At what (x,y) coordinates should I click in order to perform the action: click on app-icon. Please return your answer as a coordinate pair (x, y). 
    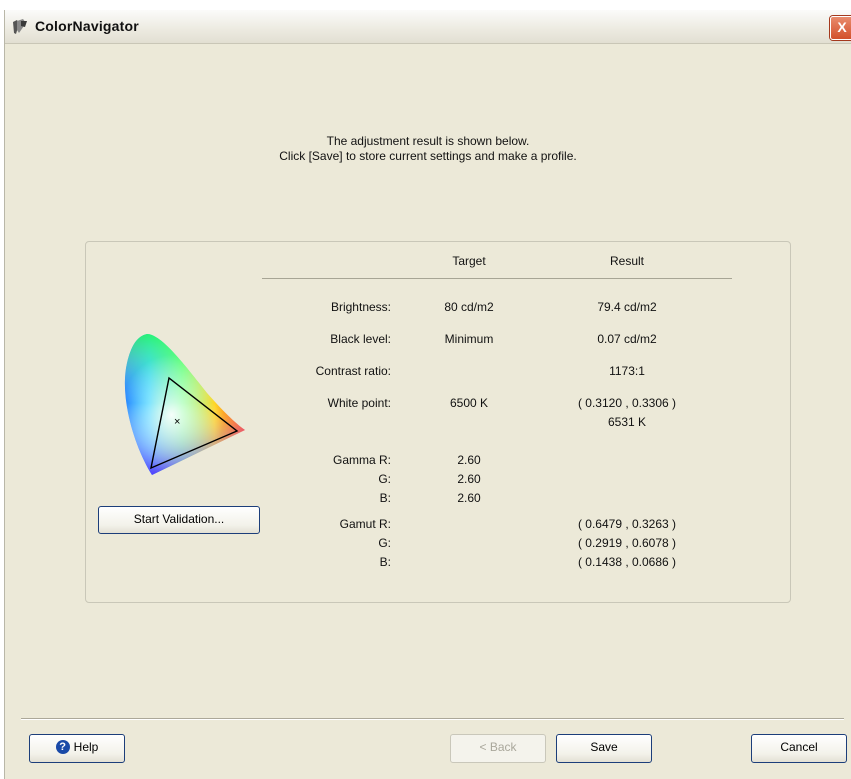
    Looking at the image, I should click on (20, 27).